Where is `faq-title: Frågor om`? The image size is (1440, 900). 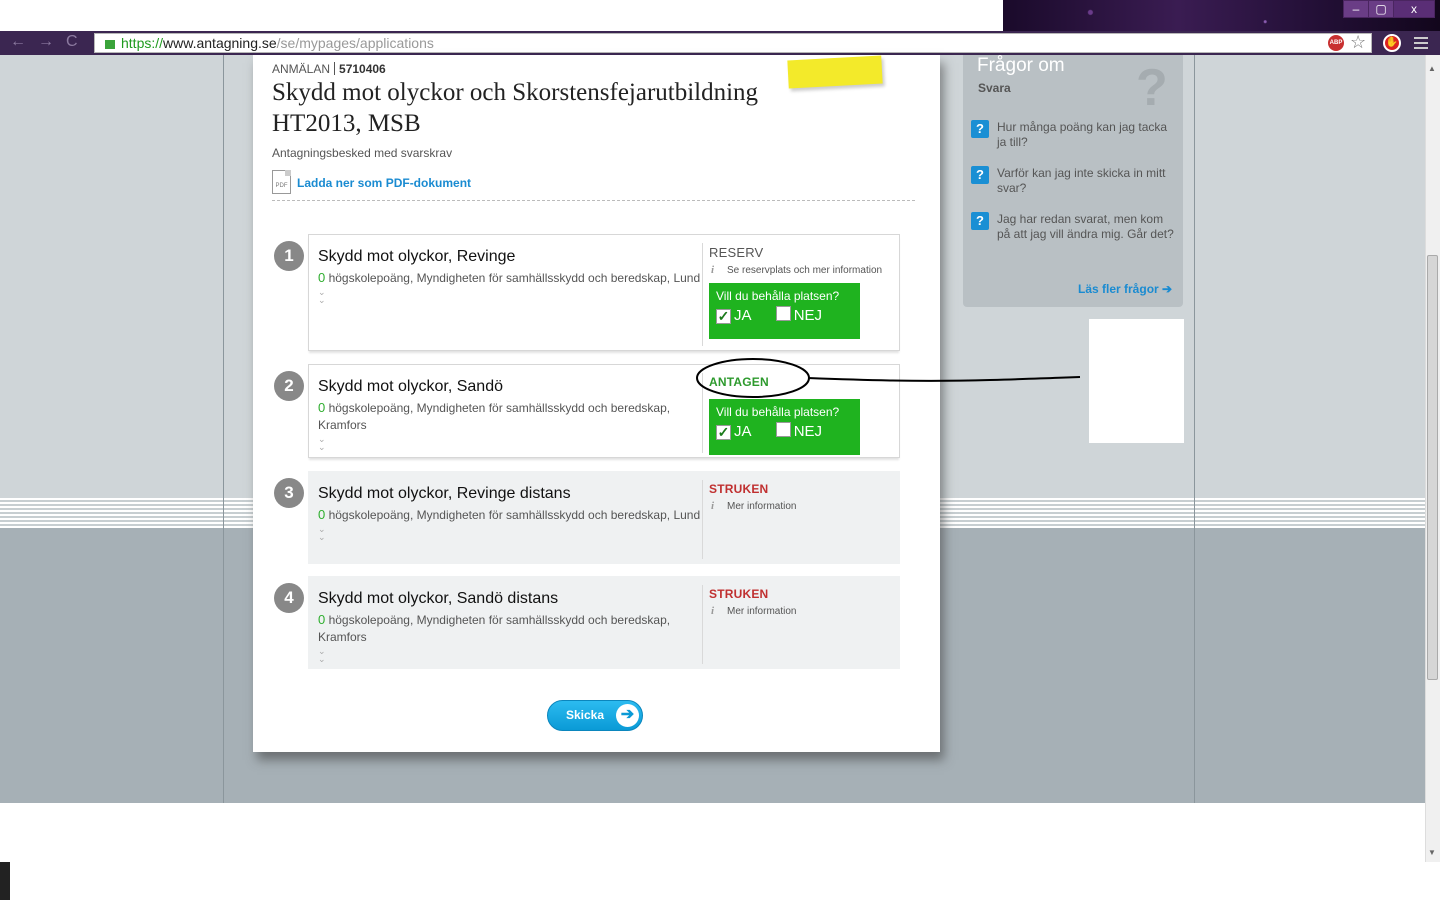 faq-title: Frågor om is located at coordinates (1021, 65).